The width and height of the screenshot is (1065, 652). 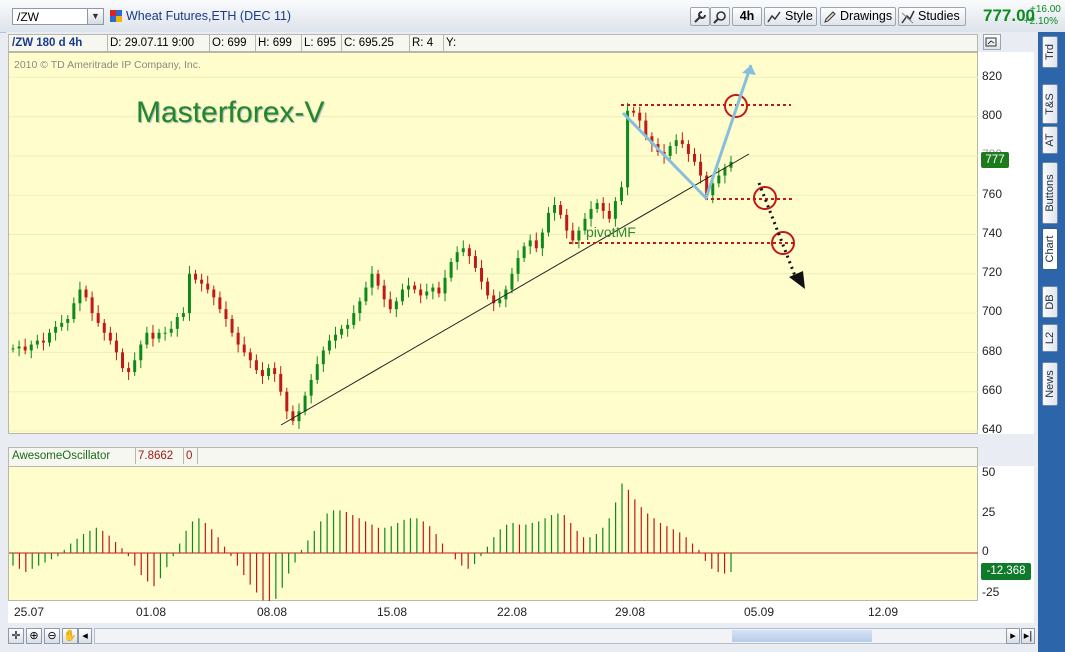 I want to click on copyright-text: 2010 © TD Ameritrade IP Company, Inc., so click(x=107, y=65).